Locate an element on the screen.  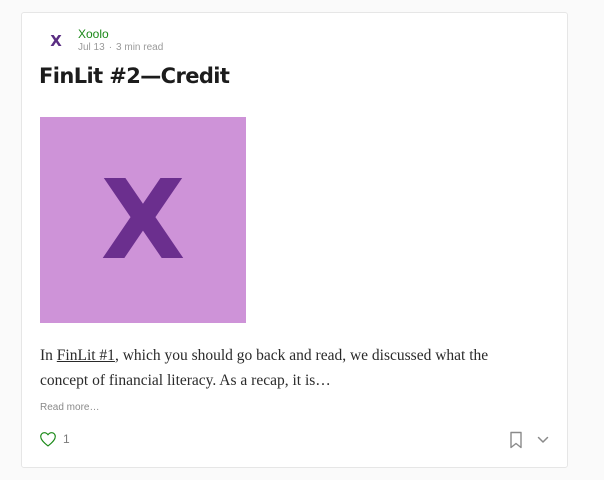
heart-icon is located at coordinates (48, 439).